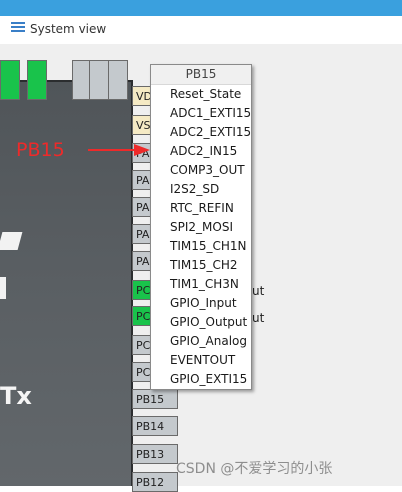  Describe the element at coordinates (201, 303) in the screenshot. I see `menu-item: GPIO_Input` at that location.